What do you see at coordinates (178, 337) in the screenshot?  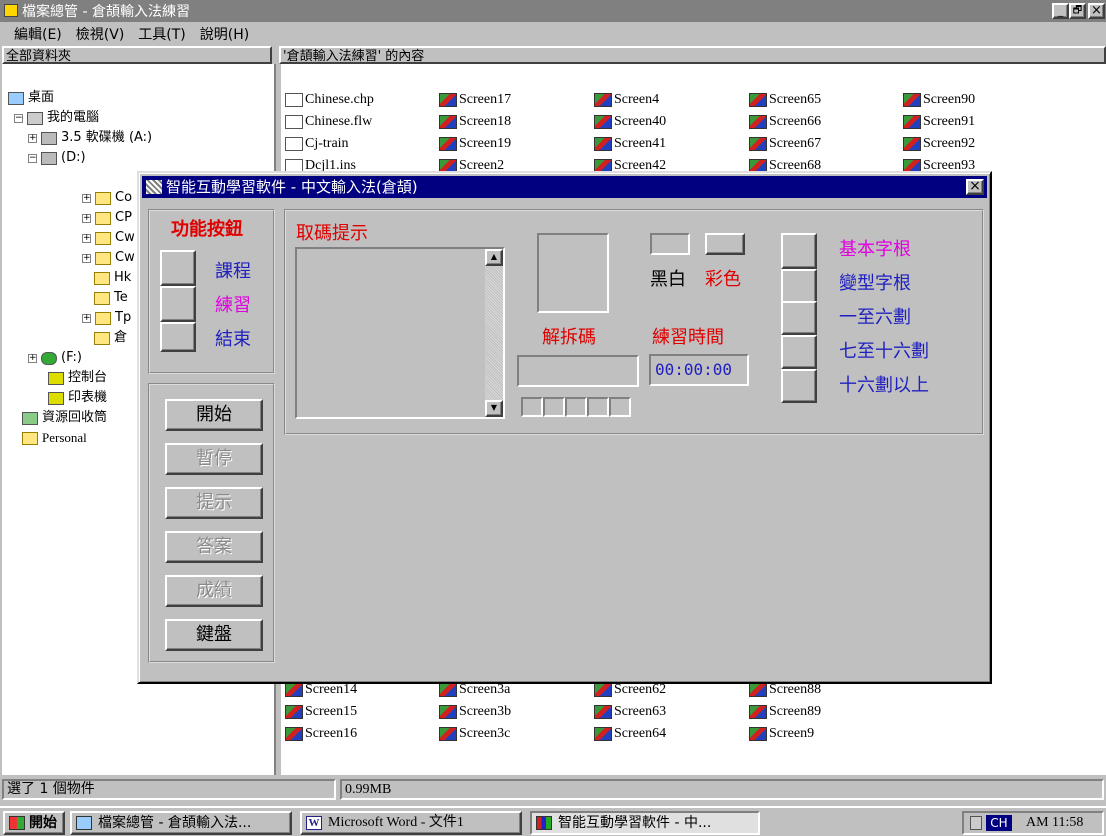 I see `exit-button` at bounding box center [178, 337].